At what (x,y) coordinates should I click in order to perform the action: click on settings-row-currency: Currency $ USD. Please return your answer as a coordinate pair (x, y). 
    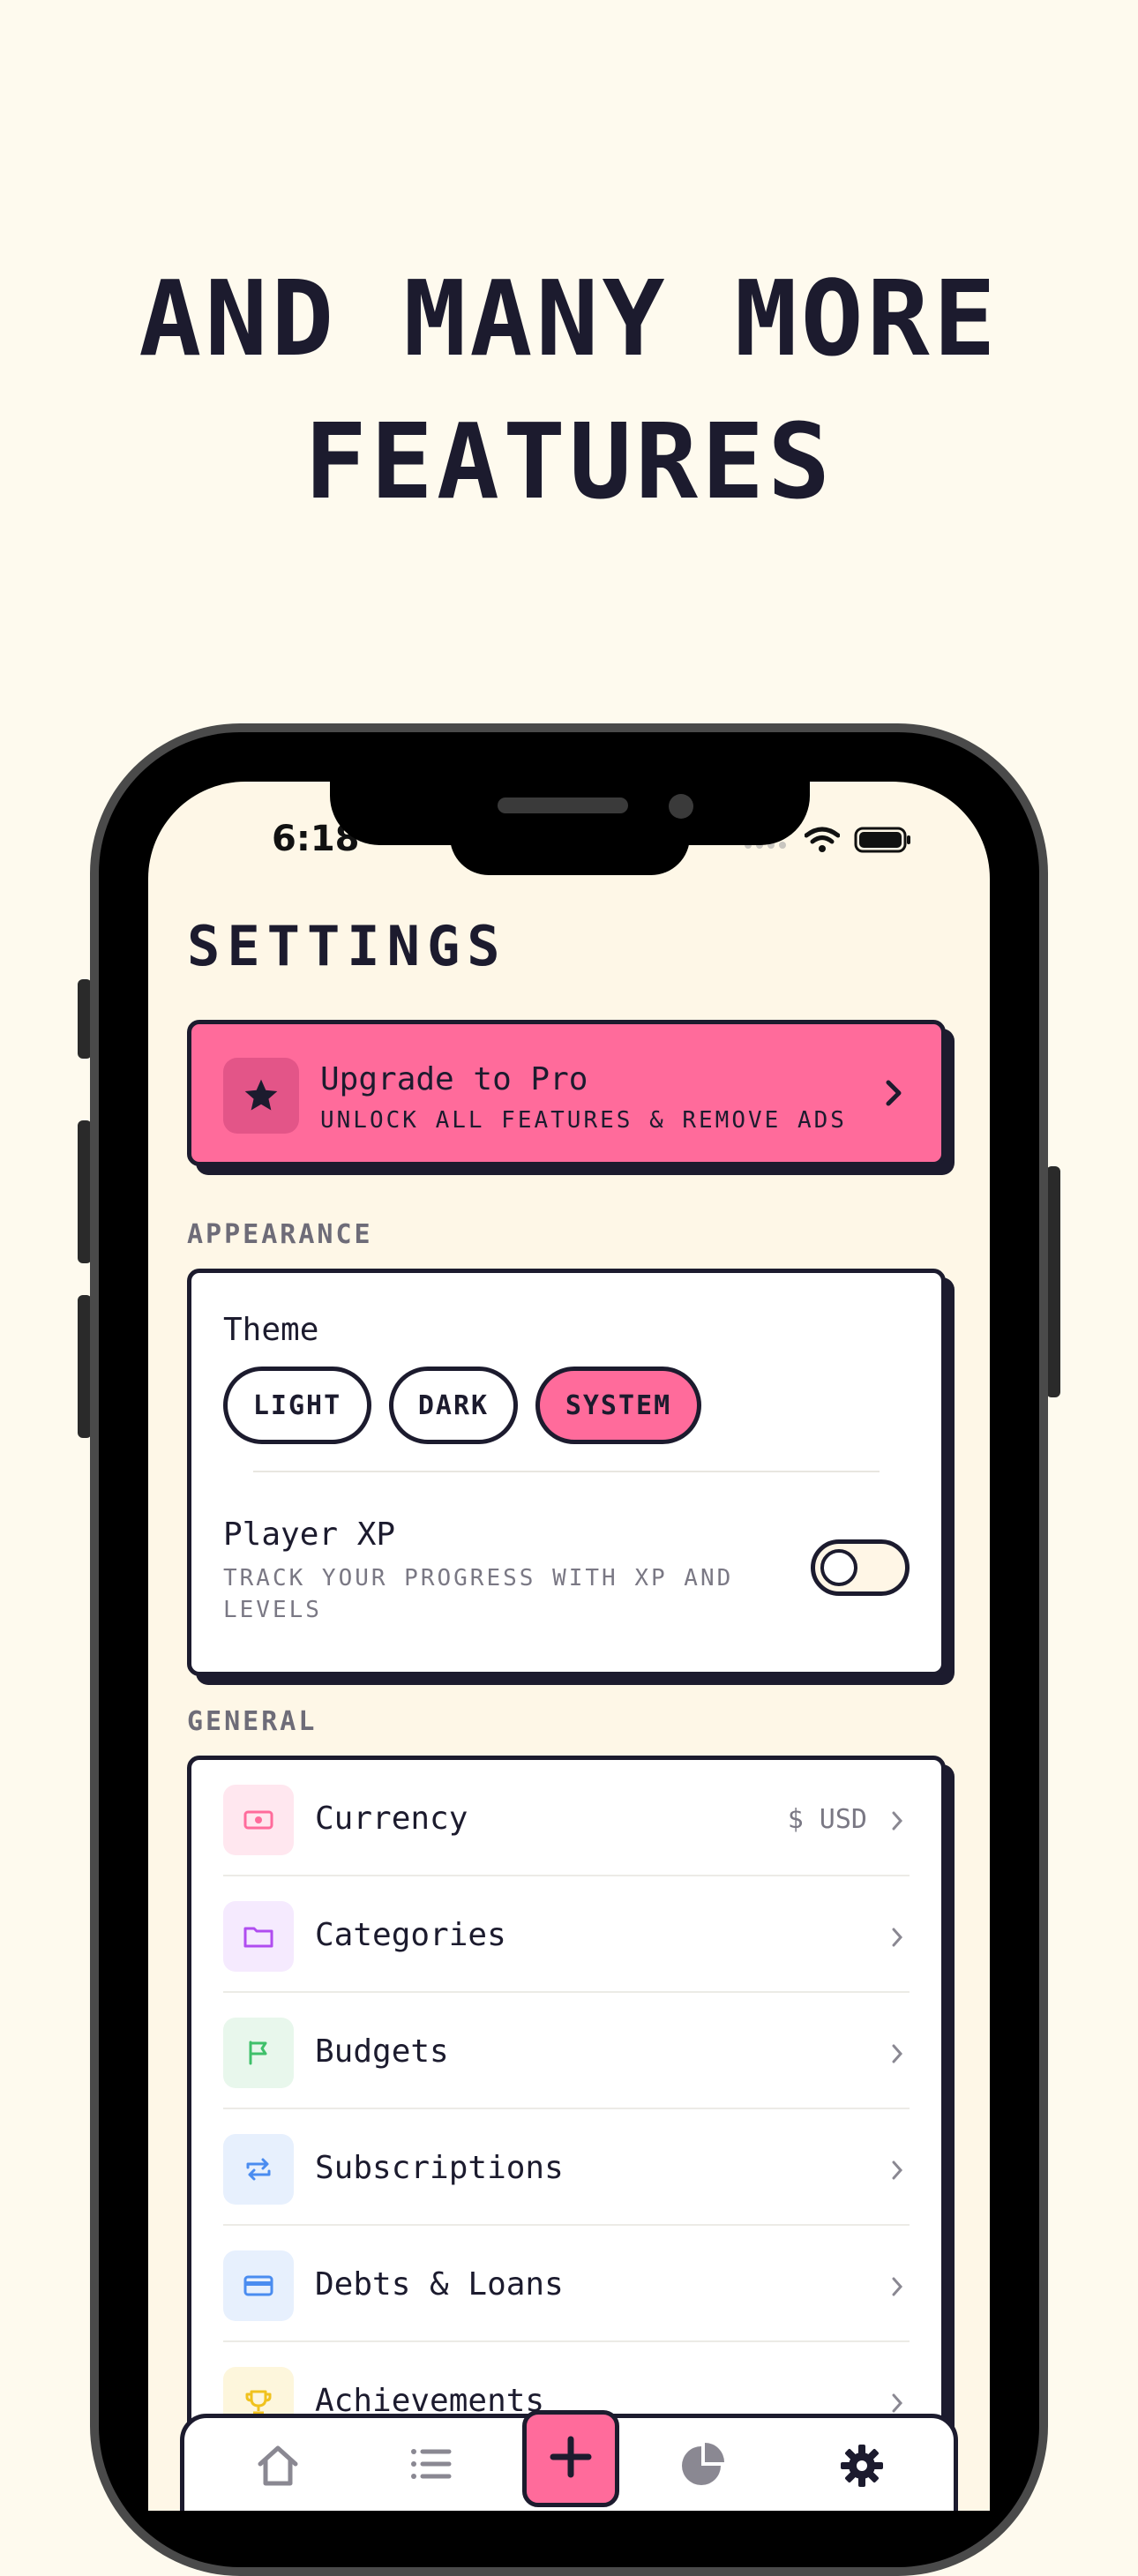
    Looking at the image, I should click on (566, 1818).